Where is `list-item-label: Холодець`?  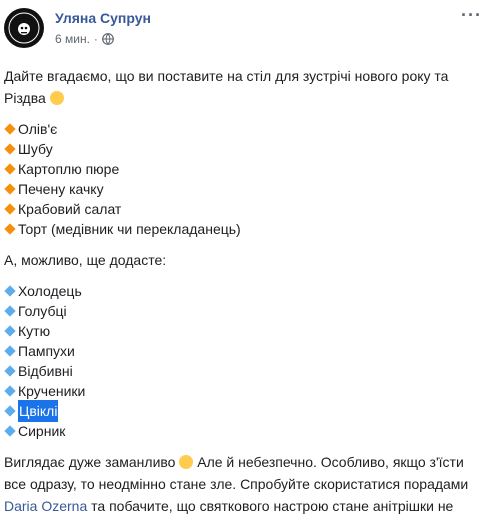 list-item-label: Холодець is located at coordinates (50, 291).